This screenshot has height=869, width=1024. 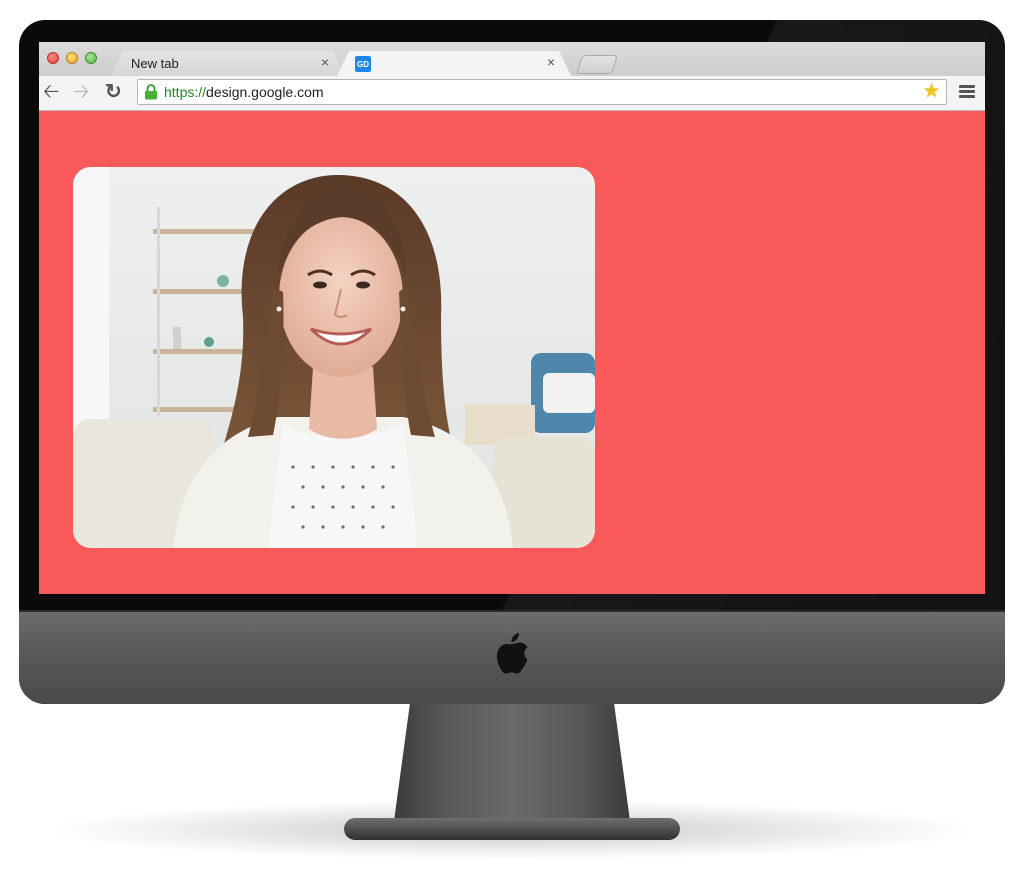 I want to click on apple-logo-icon, so click(x=512, y=653).